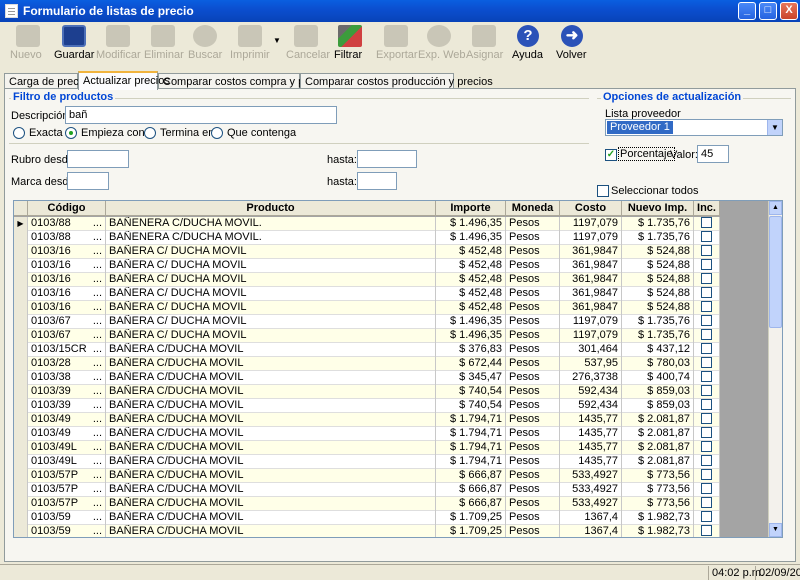 The height and width of the screenshot is (580, 800). I want to click on marca-hasta-input, so click(377, 181).